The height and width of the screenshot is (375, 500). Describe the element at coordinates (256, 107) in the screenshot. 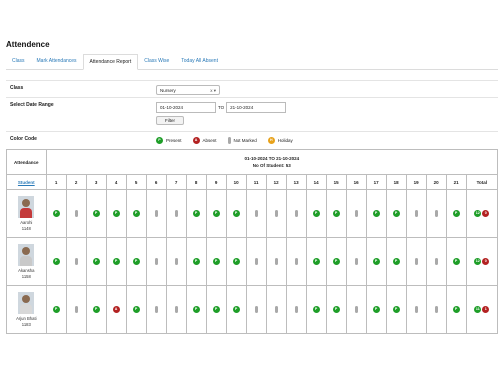

I see `to-date-input: 21-10-2024` at that location.